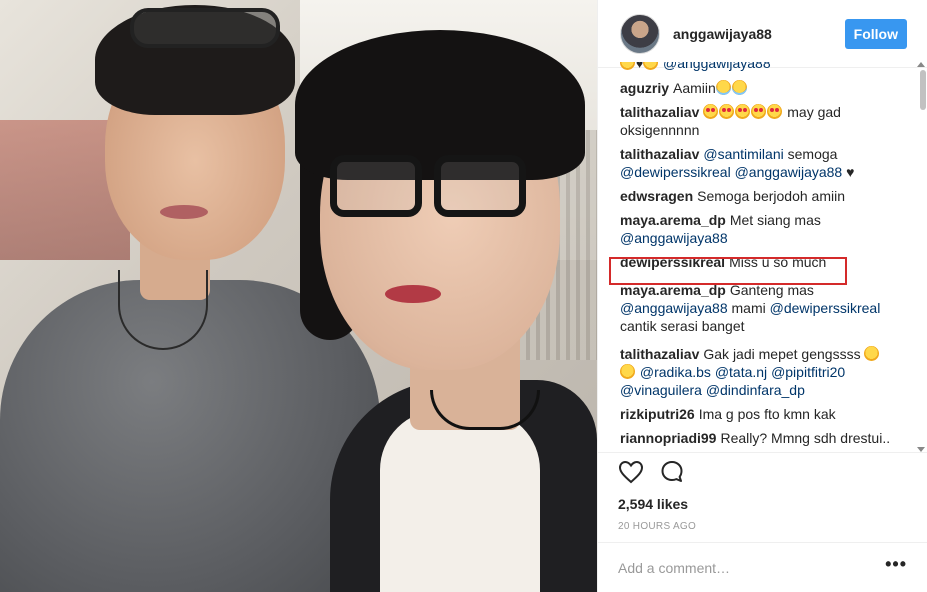 The image size is (927, 592). What do you see at coordinates (755, 390) in the screenshot?
I see `mention-link: @dindinfara_dp` at bounding box center [755, 390].